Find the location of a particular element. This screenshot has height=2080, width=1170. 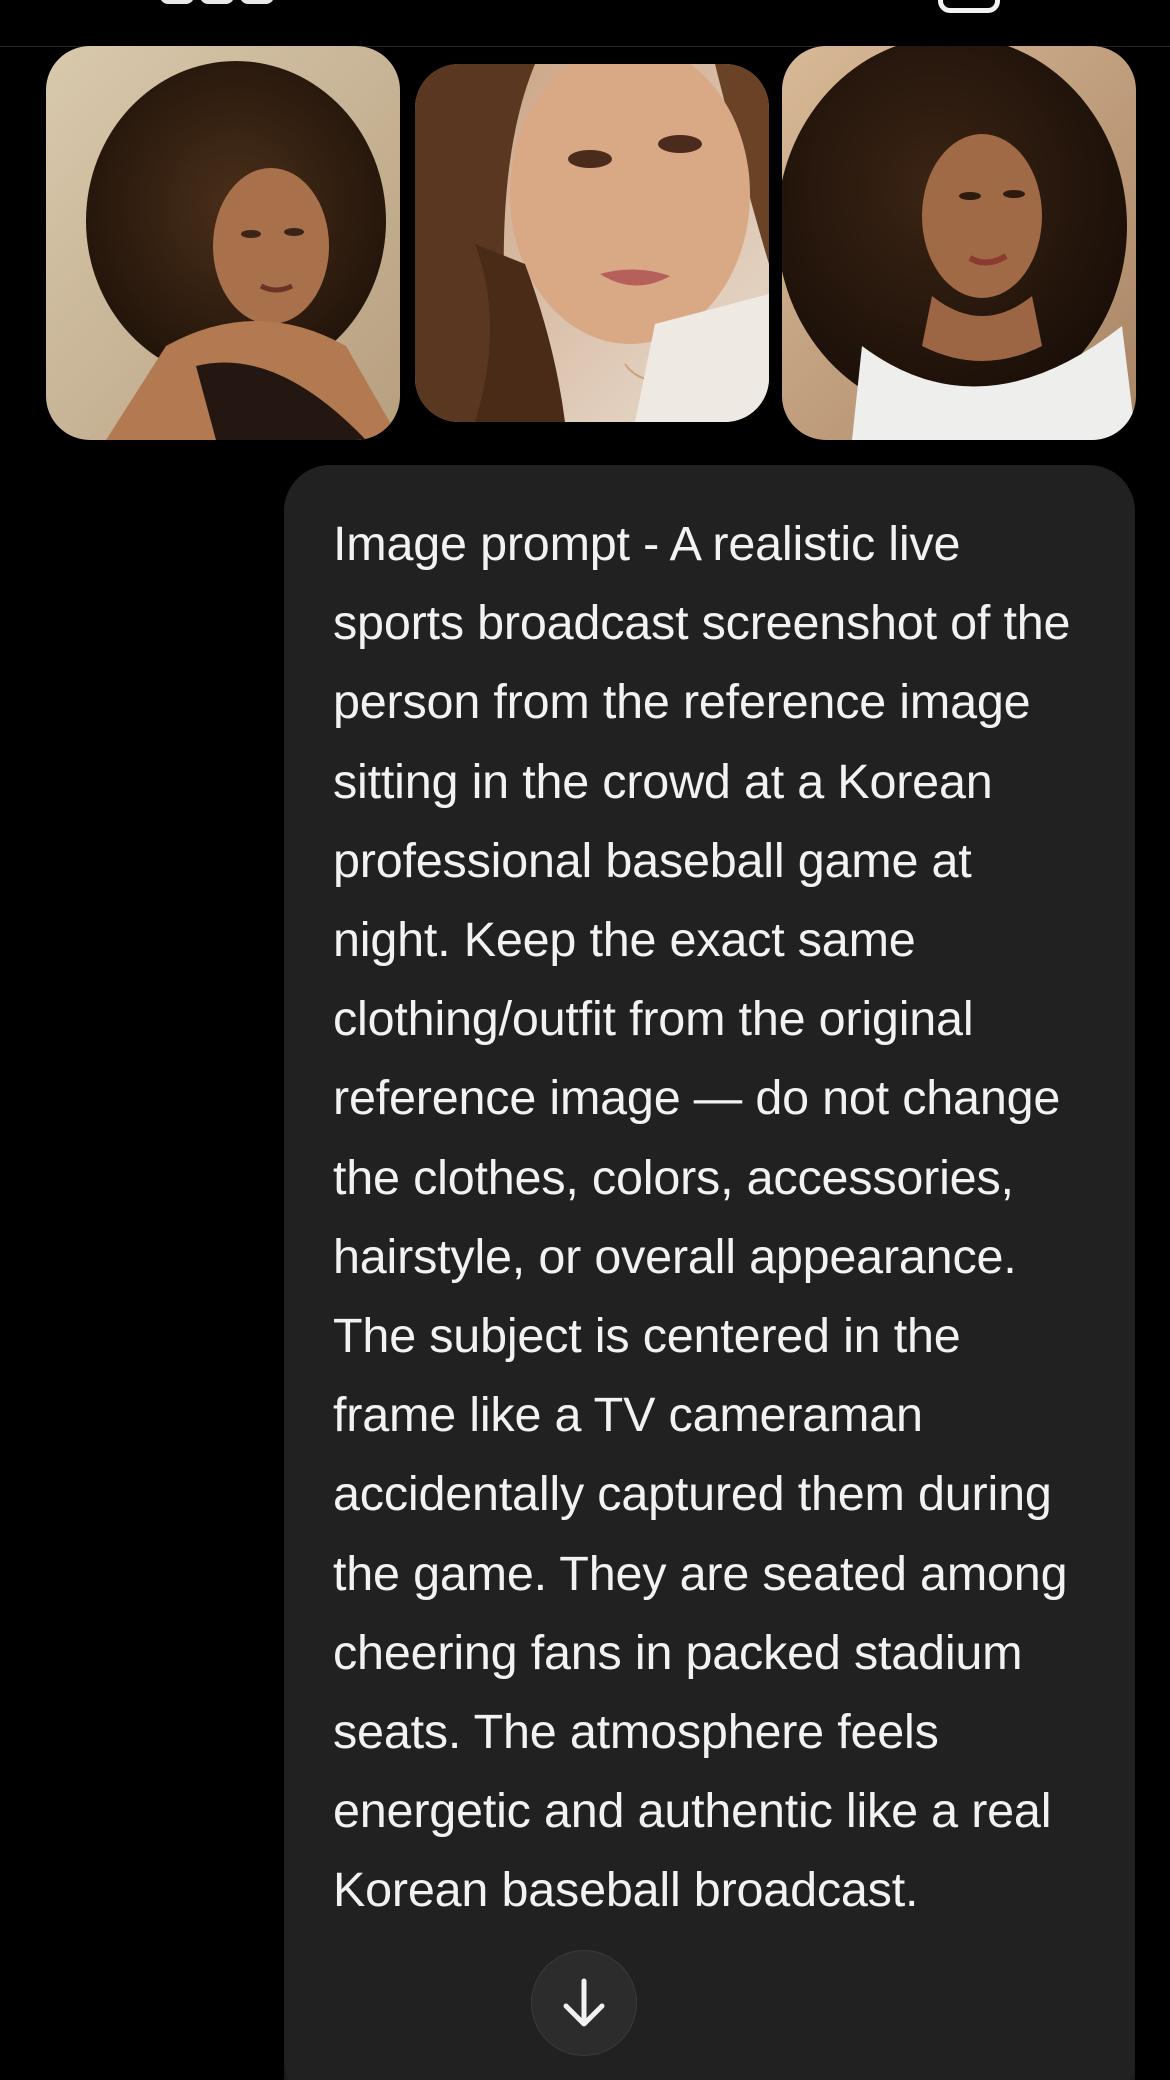

new-chat-icon is located at coordinates (969, 6).